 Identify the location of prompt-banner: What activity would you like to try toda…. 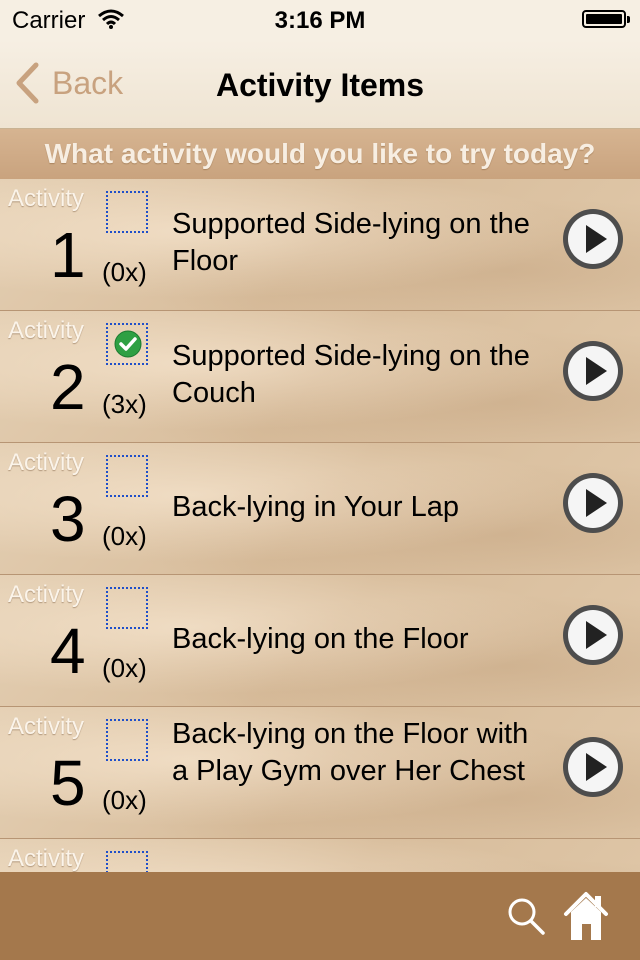
(320, 154).